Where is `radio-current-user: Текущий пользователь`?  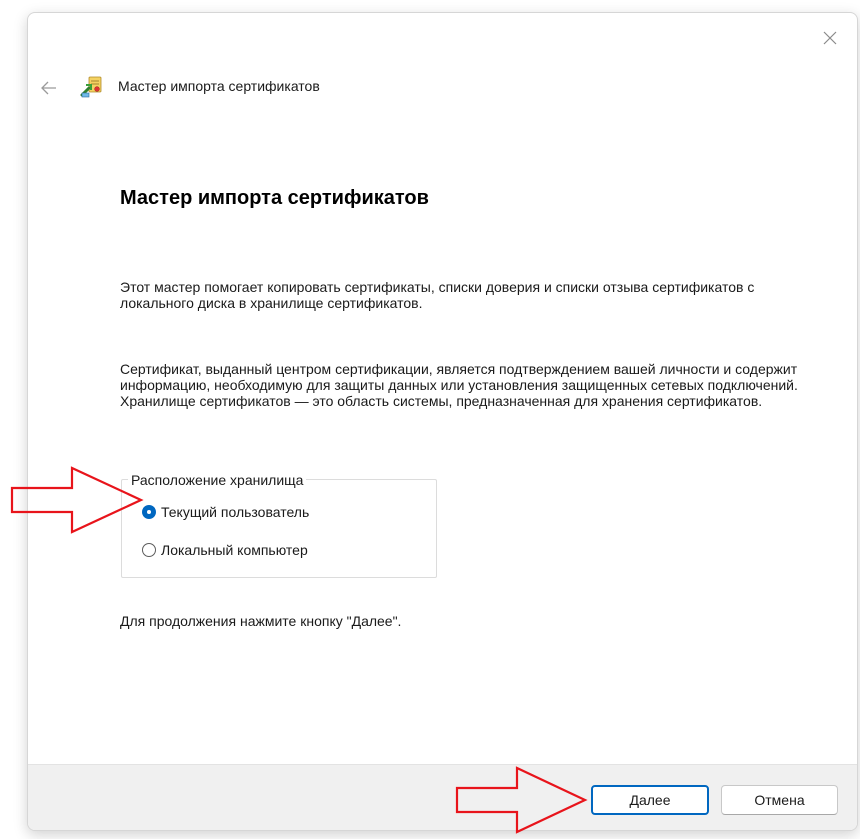
radio-current-user: Текущий пользователь is located at coordinates (225, 512).